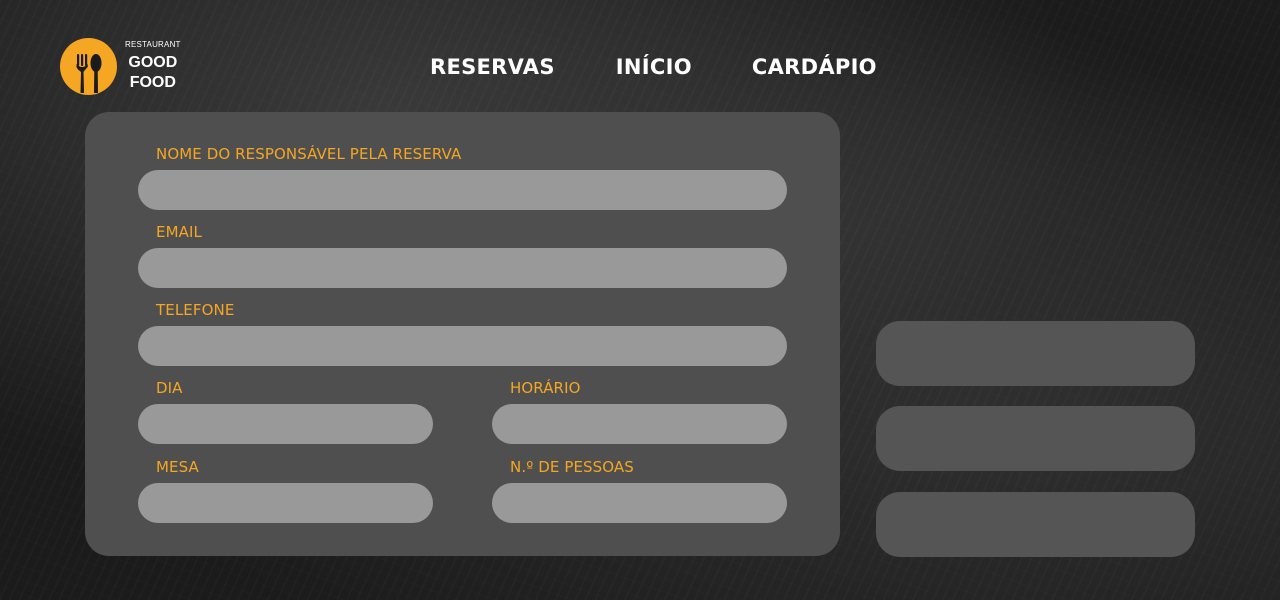 This screenshot has height=600, width=1280. I want to click on brand-name-line1: GOOD, so click(153, 62).